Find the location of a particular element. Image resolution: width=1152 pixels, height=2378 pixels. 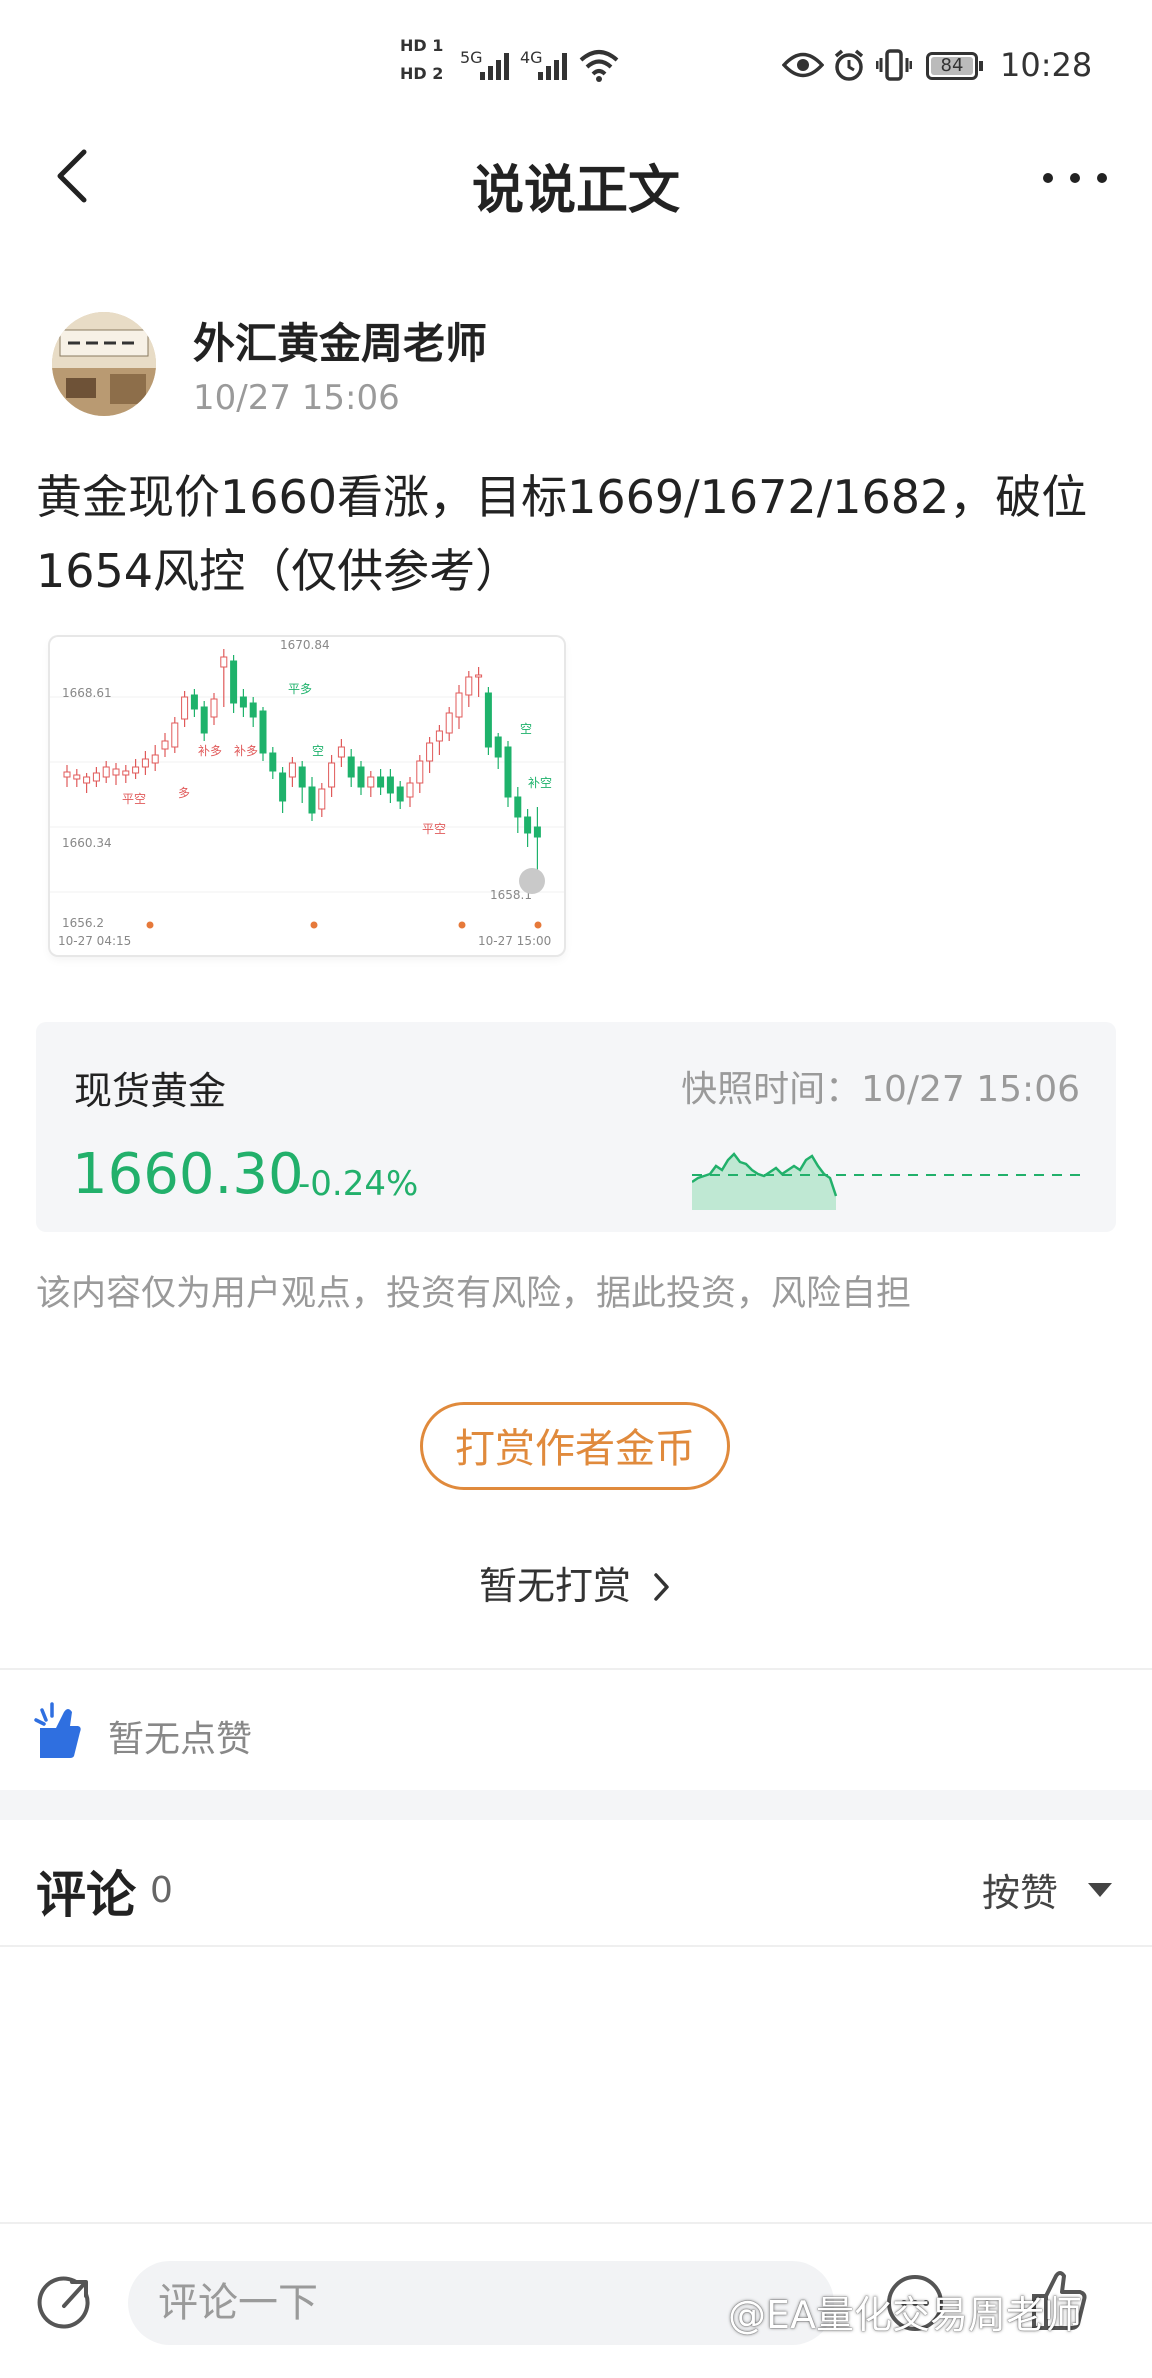

sort-dropdown: 按赞 is located at coordinates (1052, 1890).